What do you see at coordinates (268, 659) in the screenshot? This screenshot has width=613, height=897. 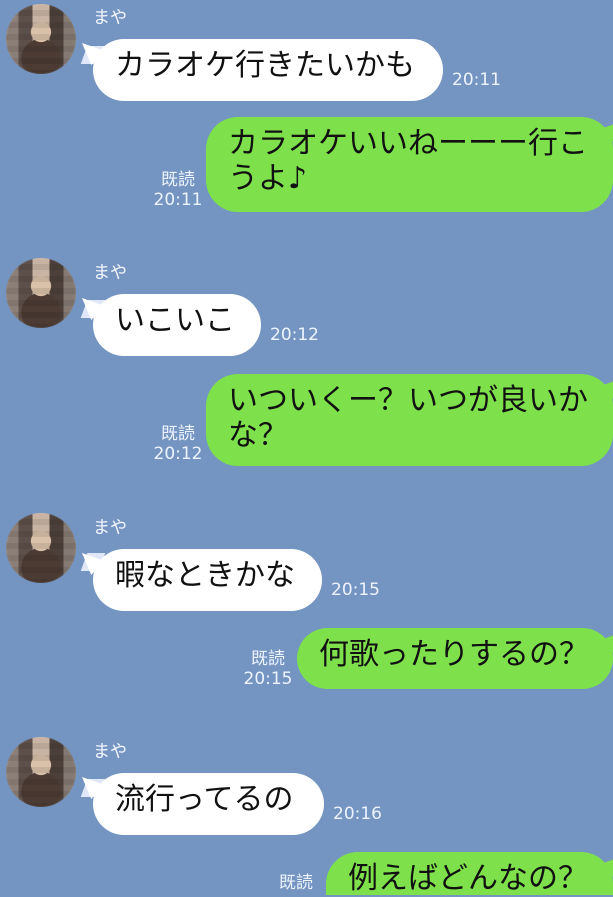 I see `read-label-6: 既読` at bounding box center [268, 659].